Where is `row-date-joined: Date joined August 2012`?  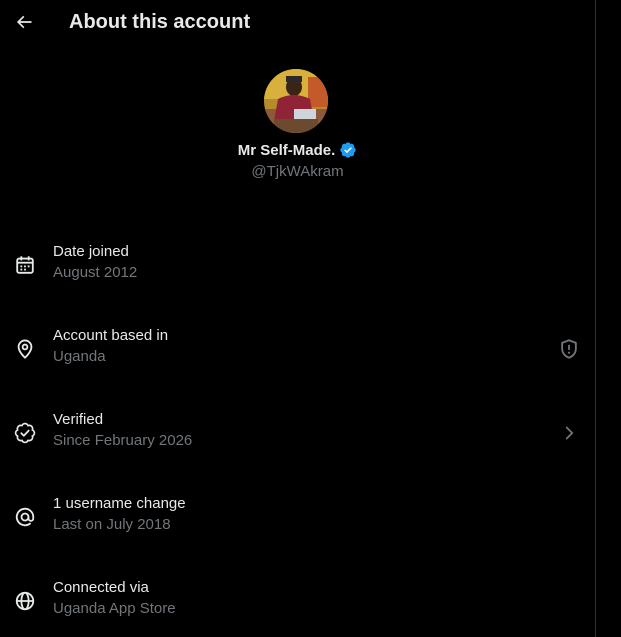
row-date-joined: Date joined August 2012 is located at coordinates (297, 266).